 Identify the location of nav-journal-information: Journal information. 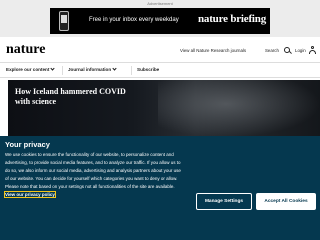
(92, 69).